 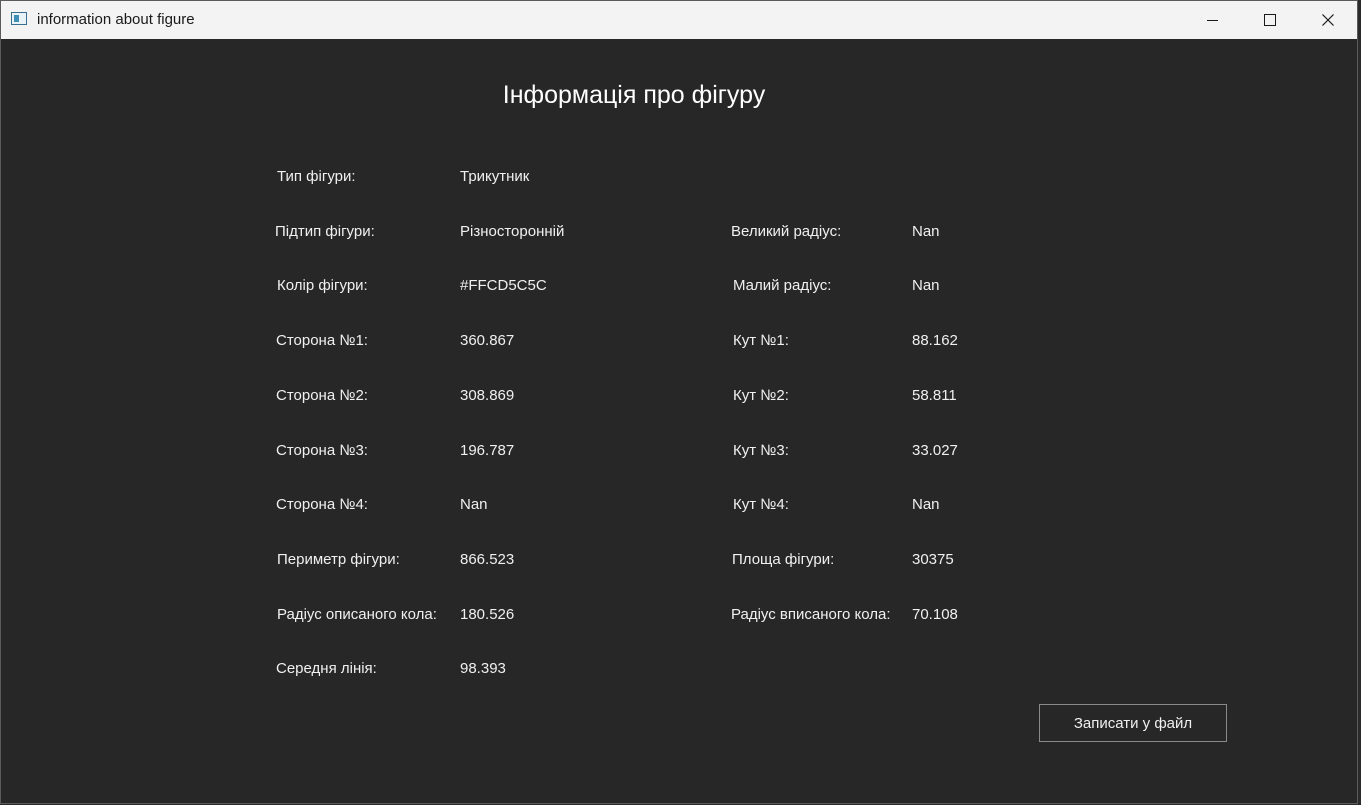 I want to click on title-bar: information about figure, so click(x=679, y=20).